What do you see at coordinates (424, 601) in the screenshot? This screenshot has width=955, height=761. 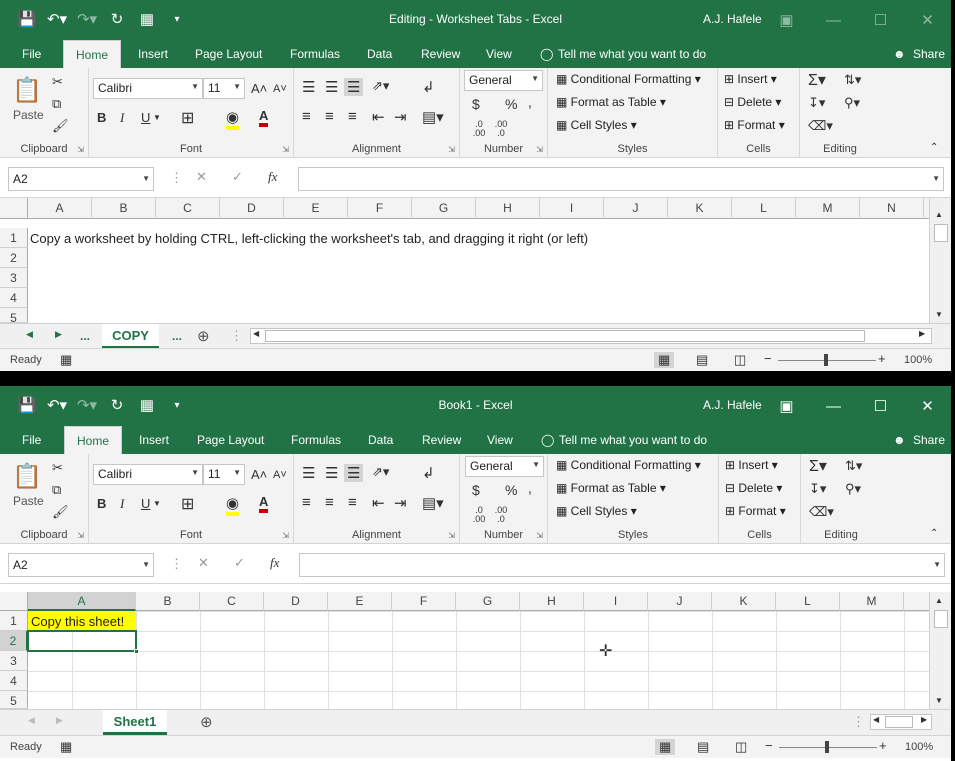 I see `column-header: F` at bounding box center [424, 601].